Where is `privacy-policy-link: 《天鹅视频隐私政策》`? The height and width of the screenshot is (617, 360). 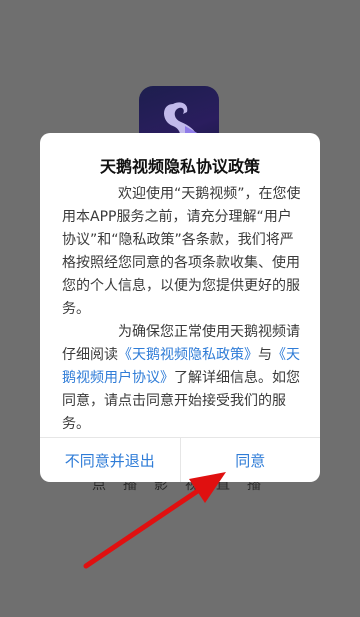
privacy-policy-link: 《天鹅视频隐私政策》 is located at coordinates (188, 355).